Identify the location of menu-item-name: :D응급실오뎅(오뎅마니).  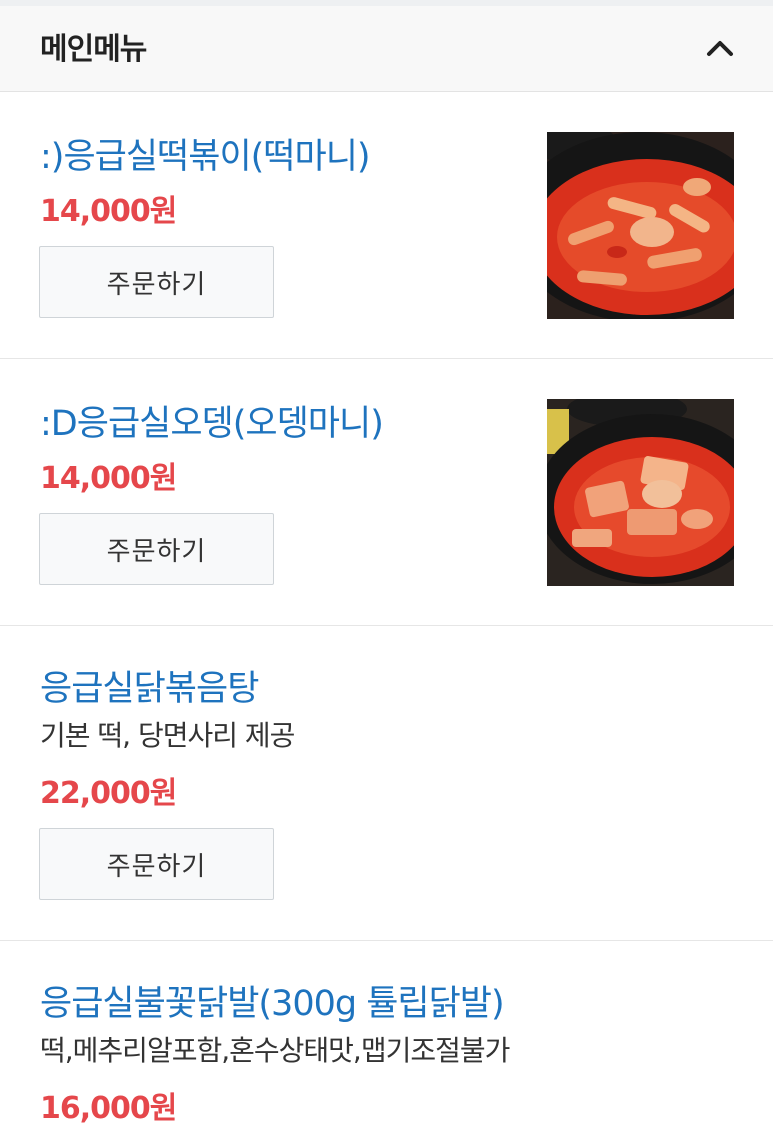
(212, 420).